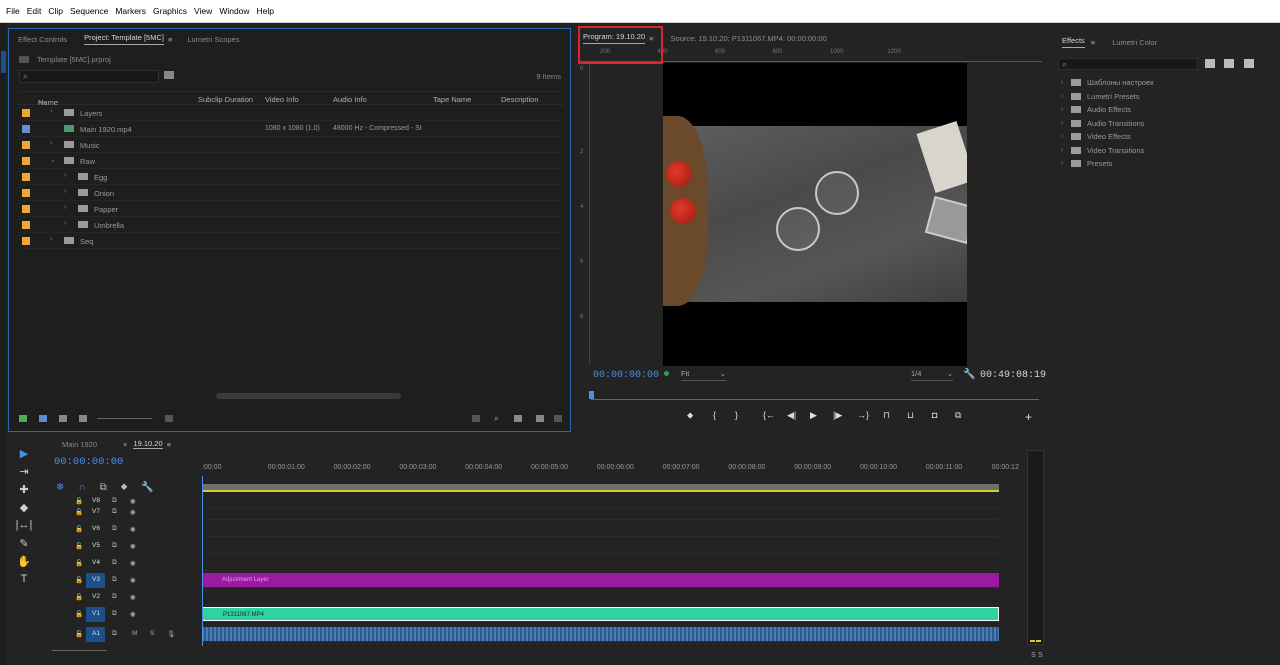 This screenshot has width=1280, height=665. I want to click on col-tape-name: Tape Name, so click(452, 99).